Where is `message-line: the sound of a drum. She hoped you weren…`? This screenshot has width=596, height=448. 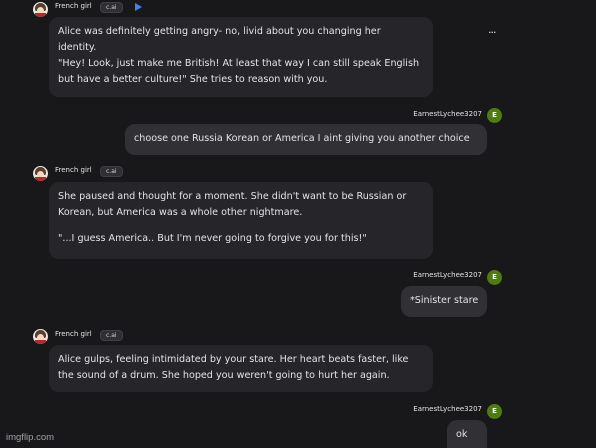 message-line: the sound of a drum. She hoped you weren… is located at coordinates (224, 375).